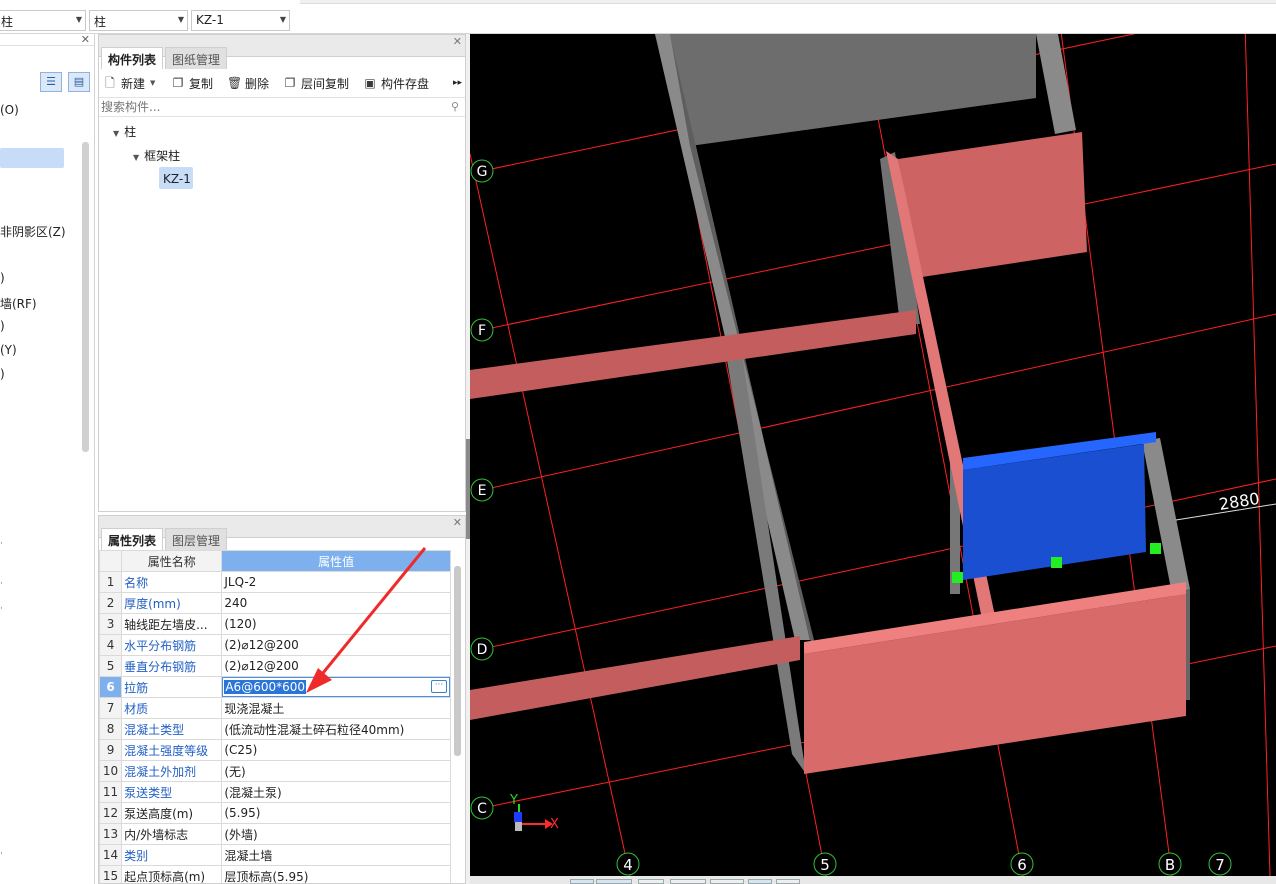  Describe the element at coordinates (319, 680) in the screenshot. I see `annotation-arrow-head-icon` at that location.